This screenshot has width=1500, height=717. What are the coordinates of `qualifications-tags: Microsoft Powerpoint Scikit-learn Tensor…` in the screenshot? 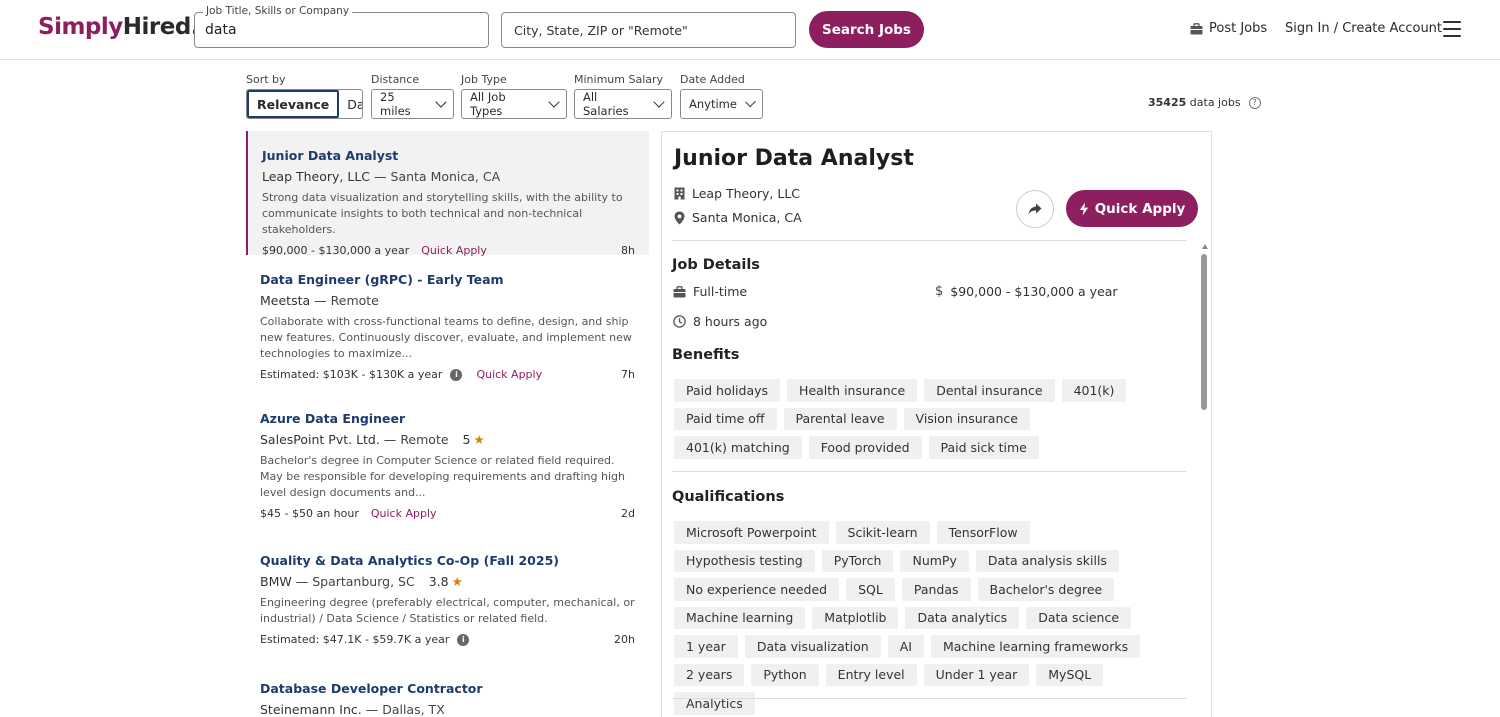 It's located at (914, 618).